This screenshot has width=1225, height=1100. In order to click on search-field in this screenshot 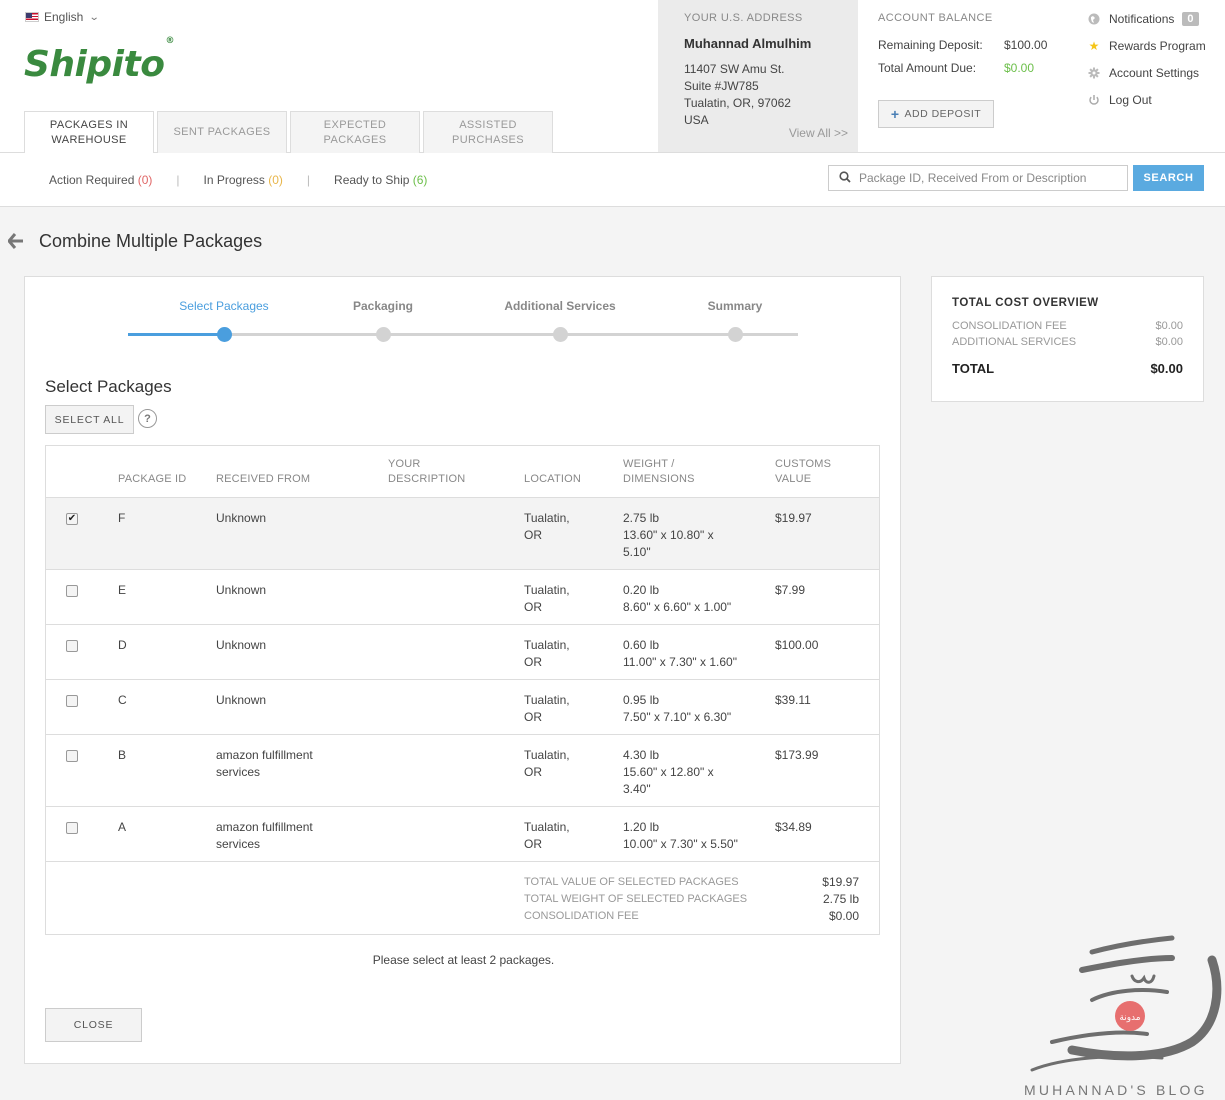, I will do `click(978, 178)`.